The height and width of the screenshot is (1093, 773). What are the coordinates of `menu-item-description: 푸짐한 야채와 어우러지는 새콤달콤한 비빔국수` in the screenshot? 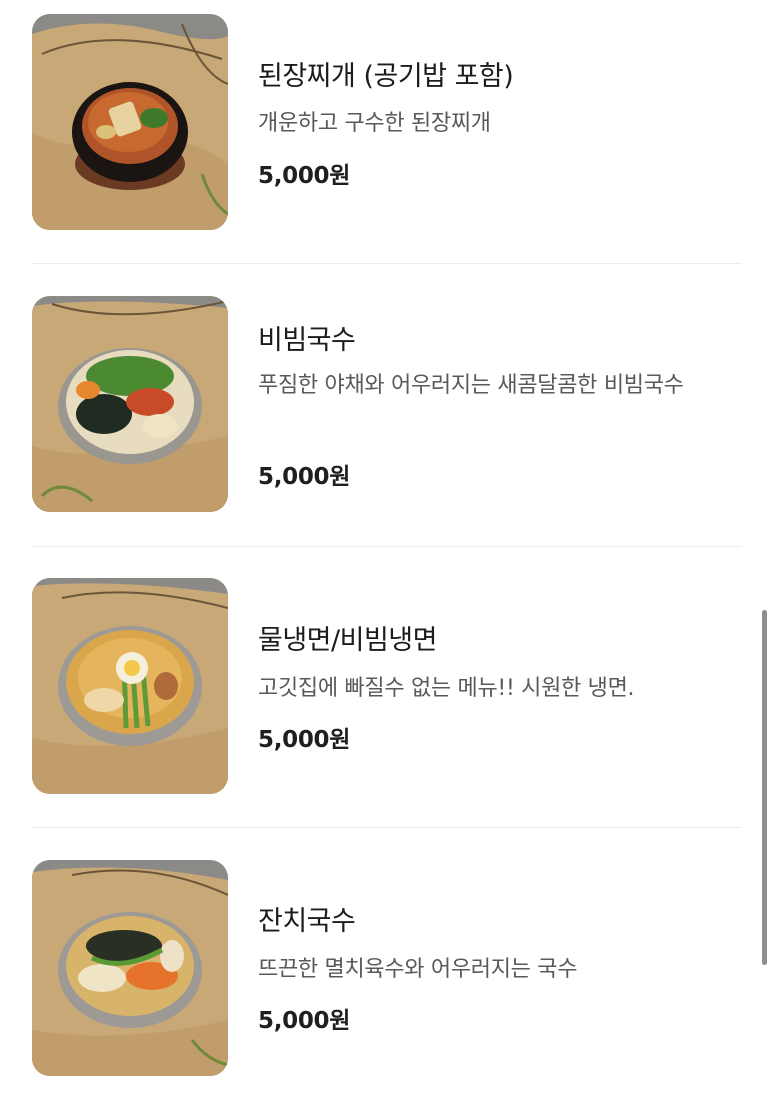 It's located at (471, 385).